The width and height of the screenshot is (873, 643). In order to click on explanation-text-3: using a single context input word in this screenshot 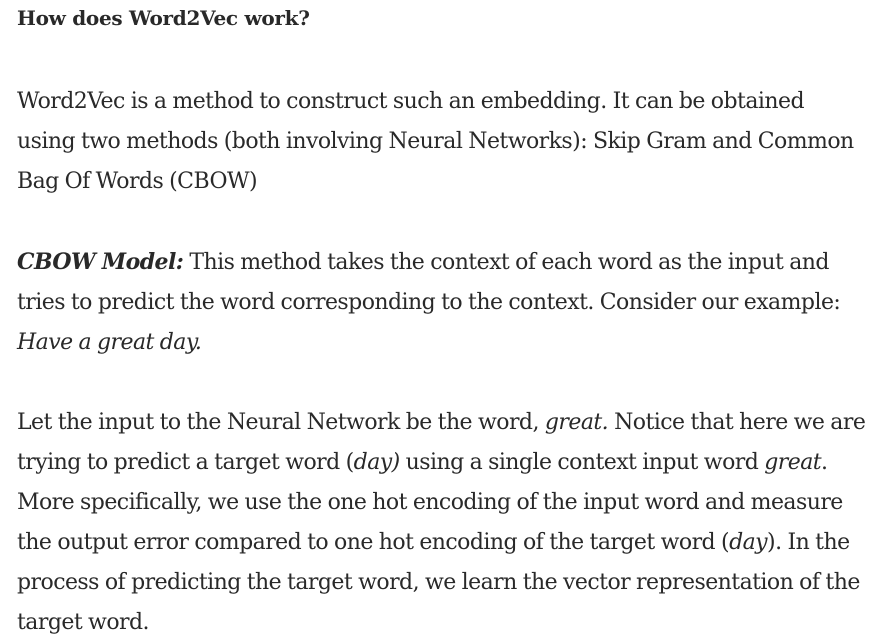, I will do `click(582, 462)`.